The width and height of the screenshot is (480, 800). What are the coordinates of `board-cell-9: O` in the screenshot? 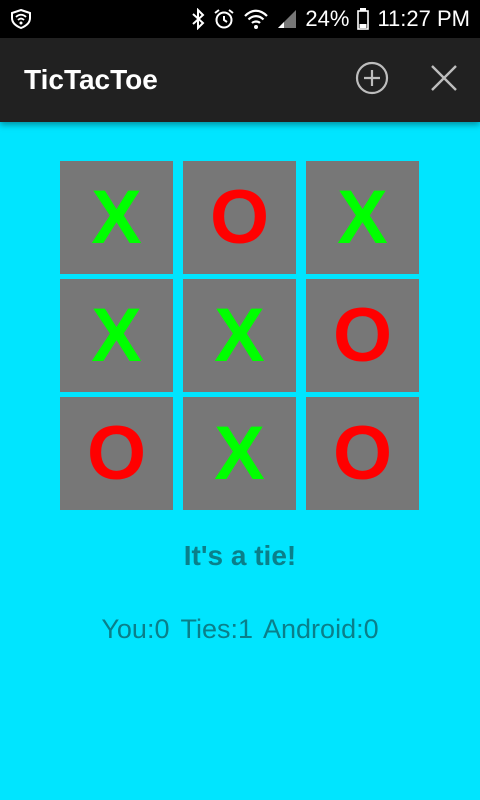 It's located at (362, 453).